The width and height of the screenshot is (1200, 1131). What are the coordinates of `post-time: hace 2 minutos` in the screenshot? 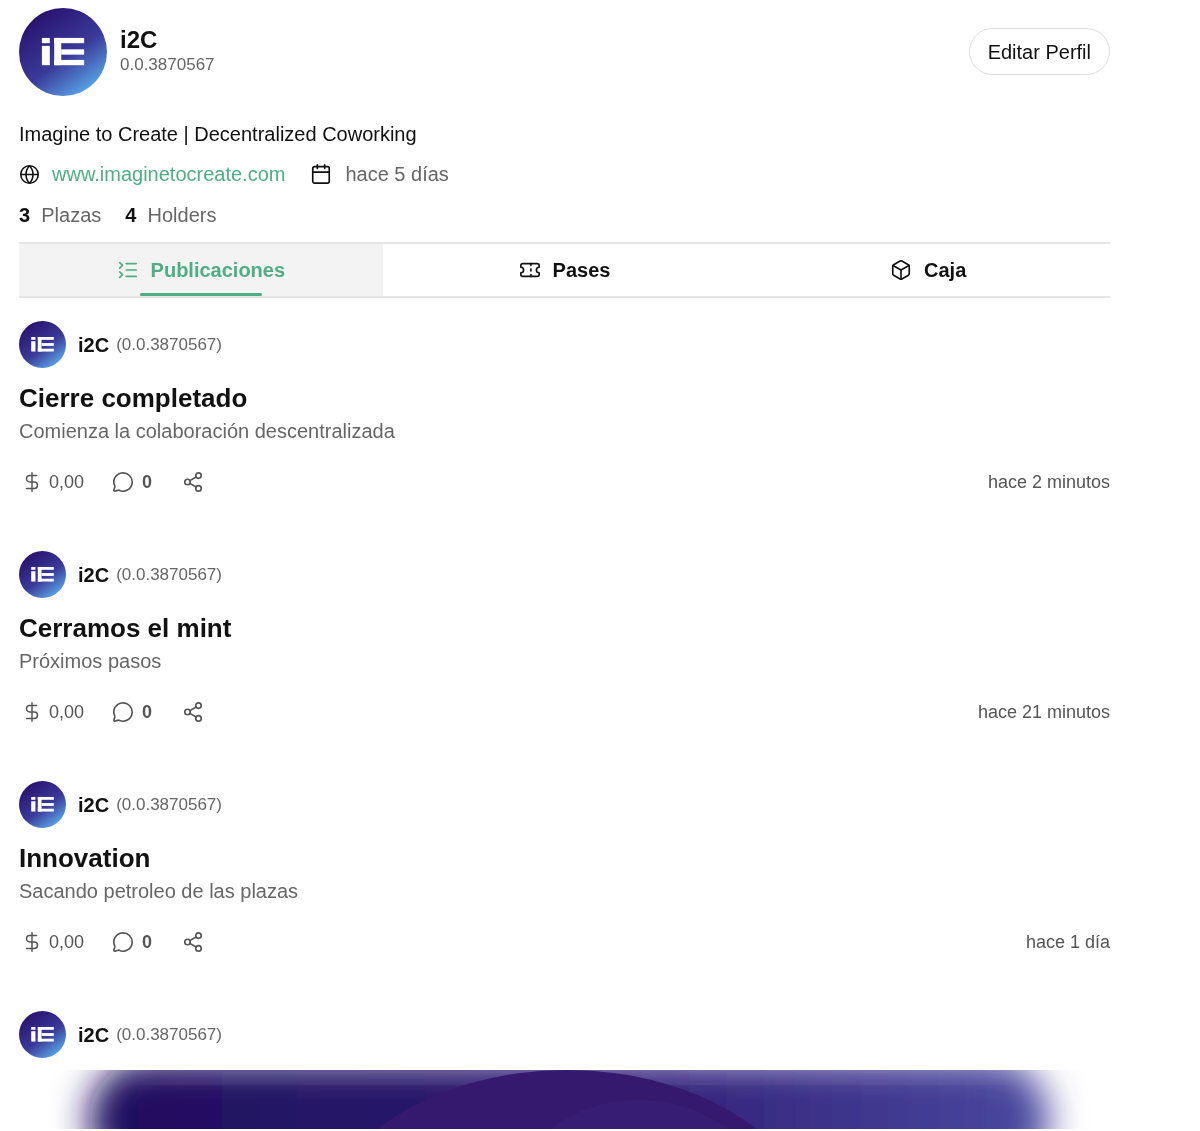 It's located at (1048, 482).